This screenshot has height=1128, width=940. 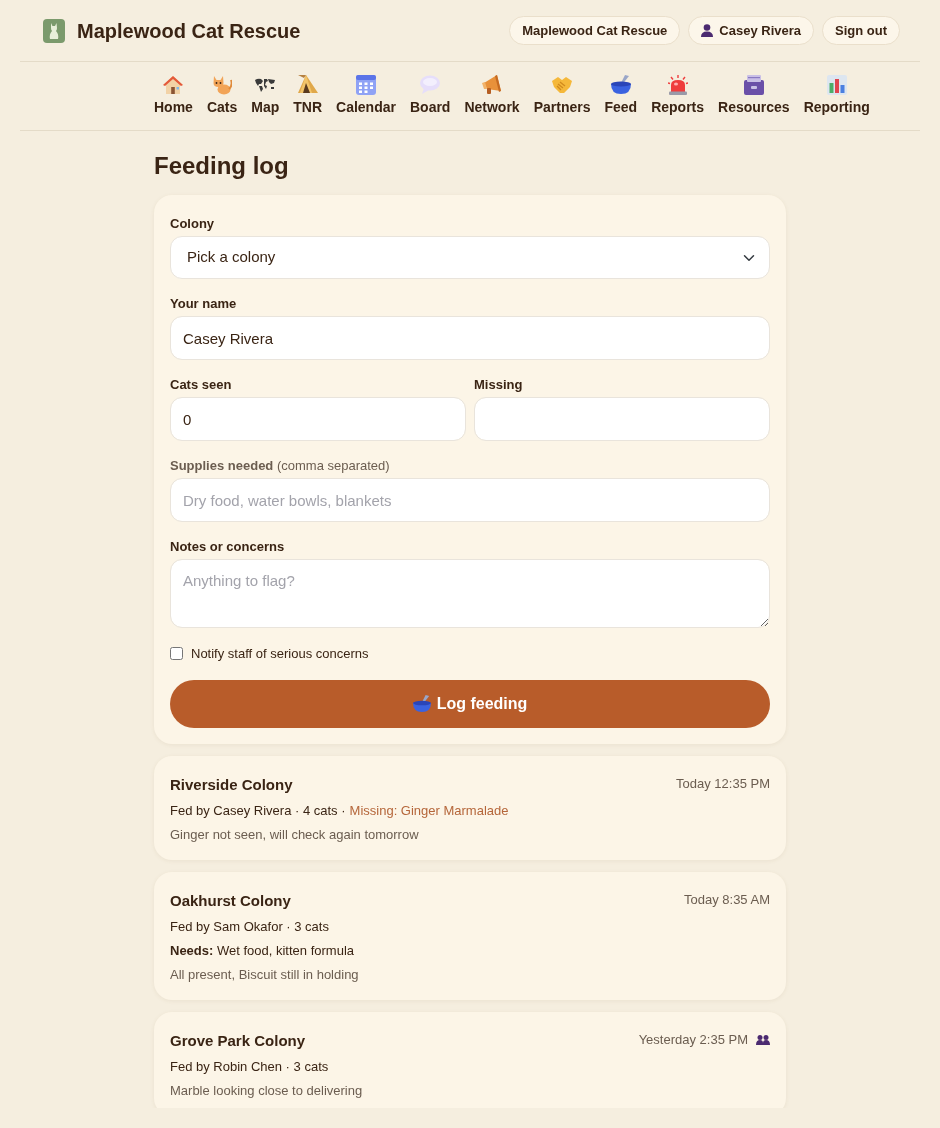 What do you see at coordinates (693, 1039) in the screenshot?
I see `entry-time: Yesterday 2:35 PM` at bounding box center [693, 1039].